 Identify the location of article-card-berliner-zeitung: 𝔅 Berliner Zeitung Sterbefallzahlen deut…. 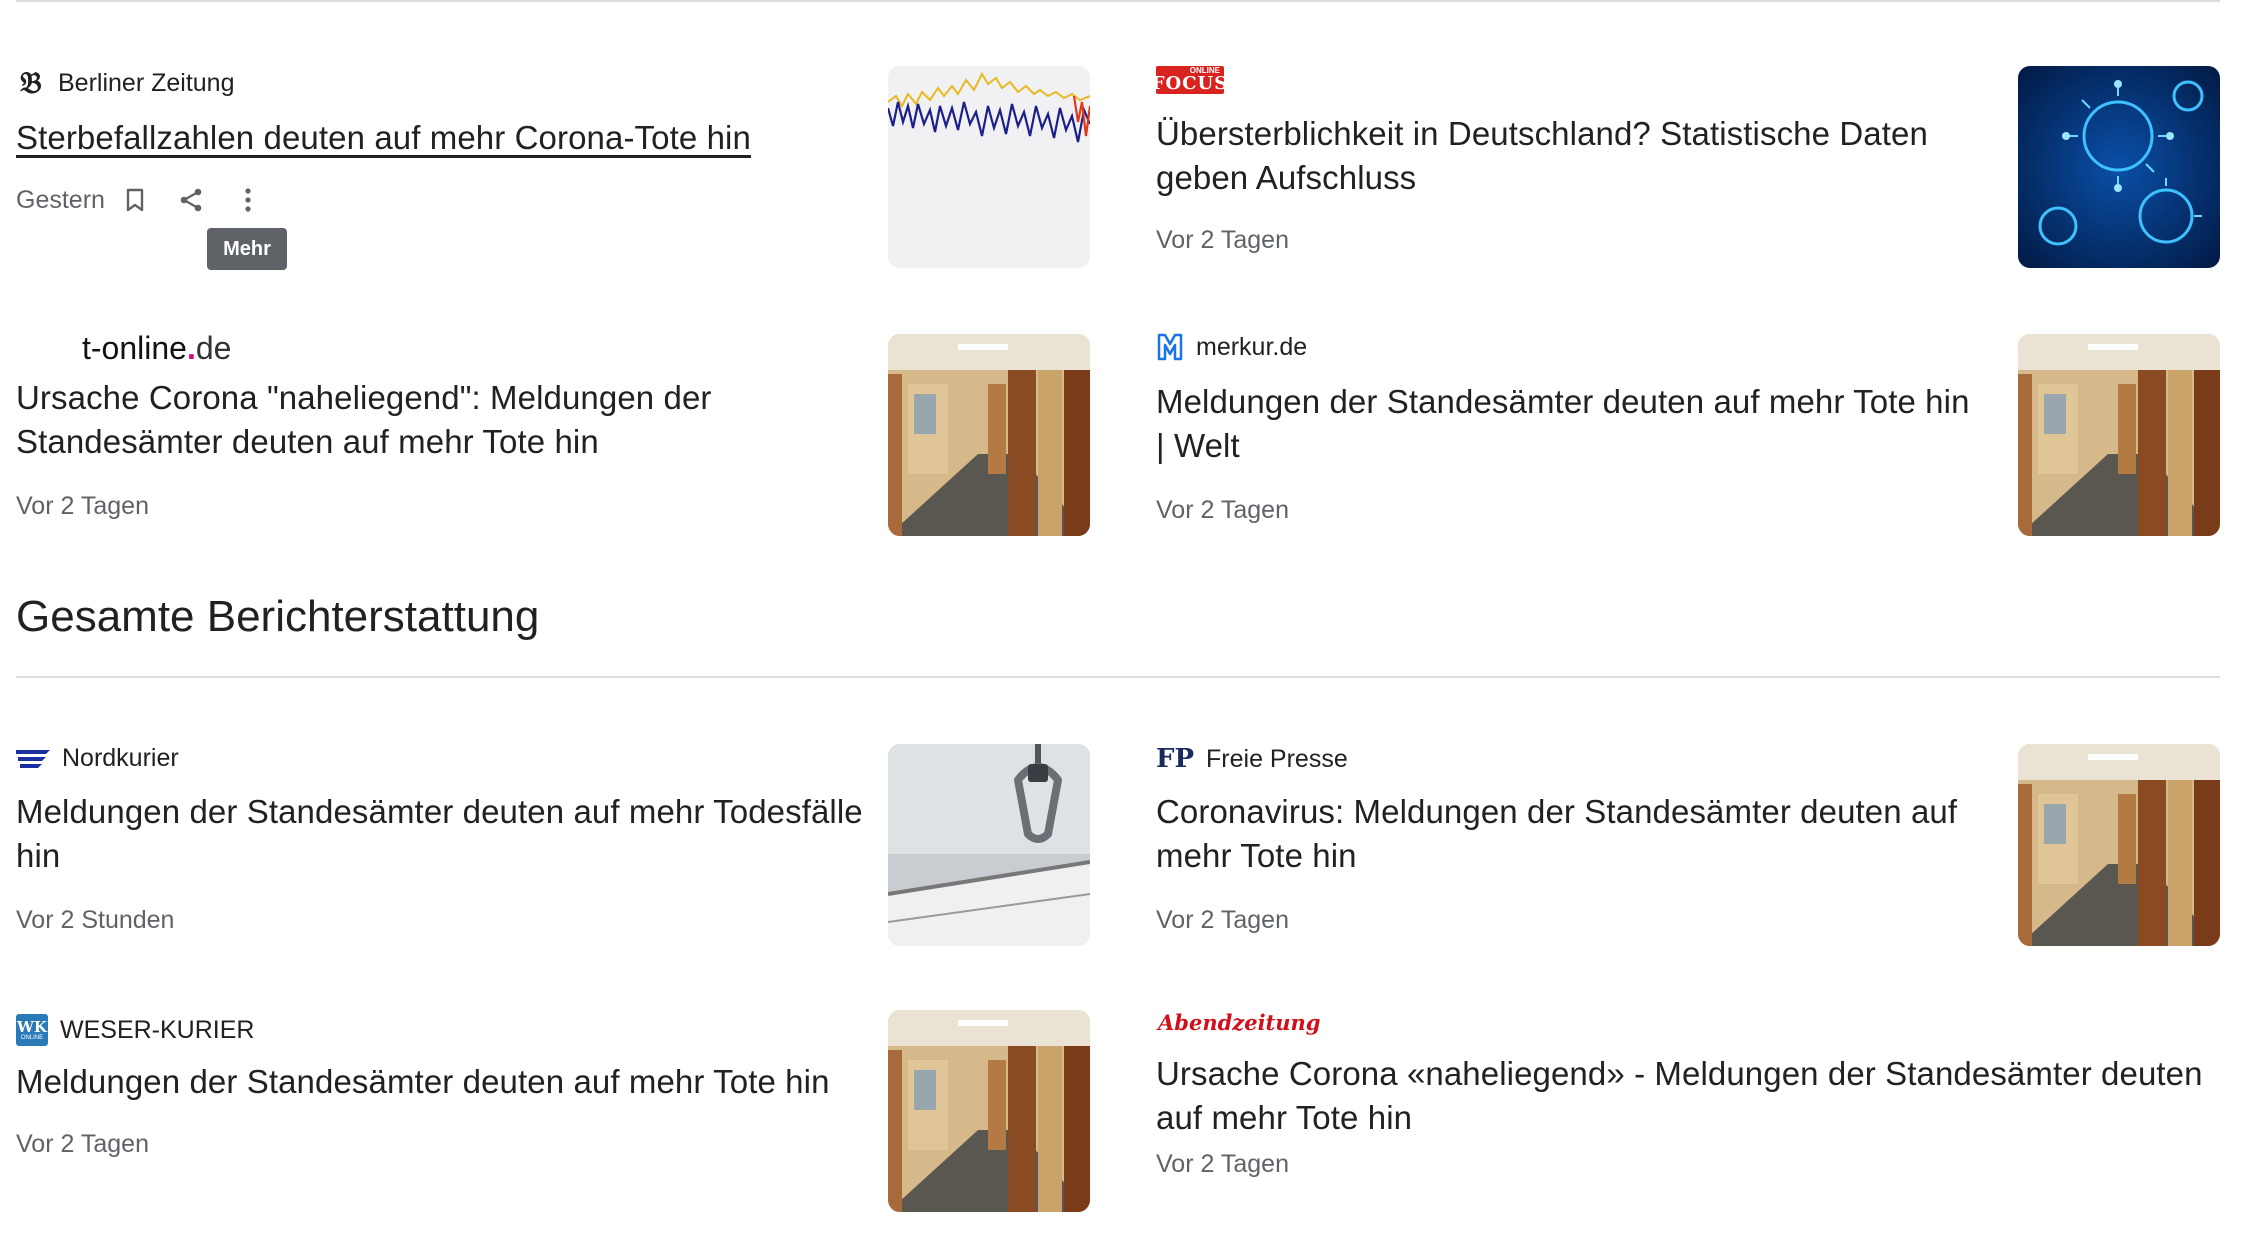
(550, 150).